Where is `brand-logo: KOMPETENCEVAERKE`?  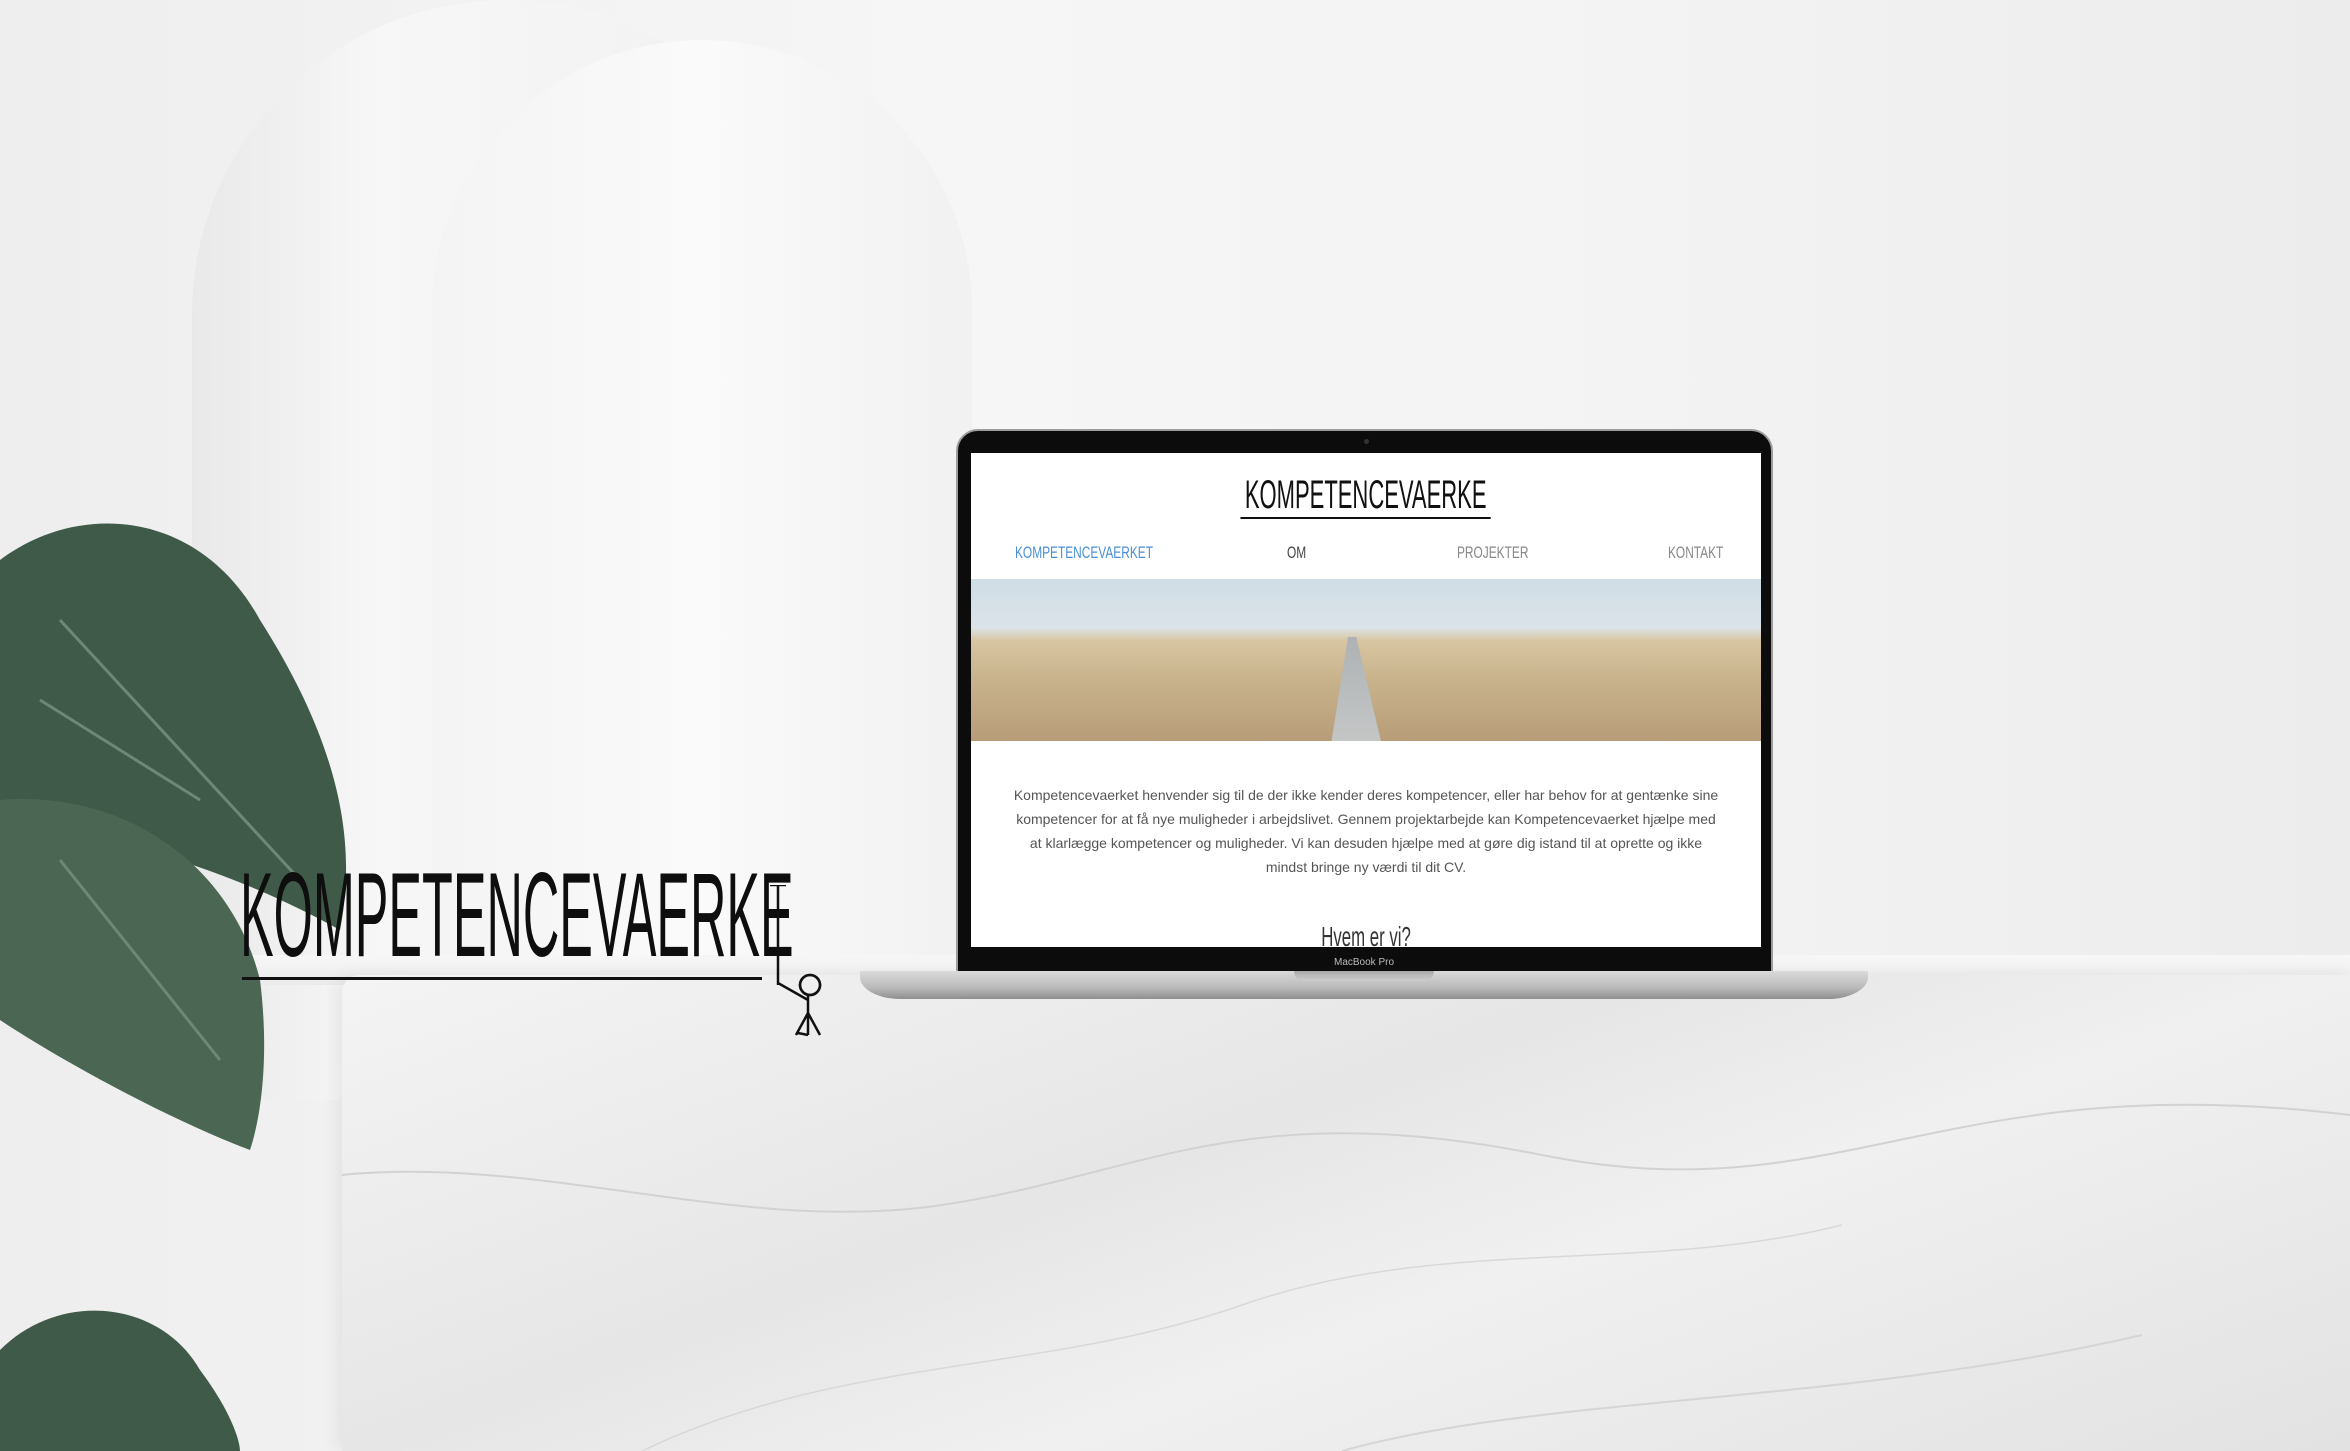
brand-logo: KOMPETENCEVAERKE is located at coordinates (517, 915).